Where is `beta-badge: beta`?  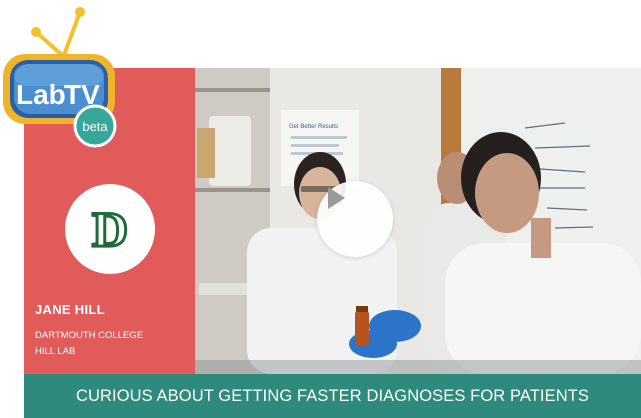 beta-badge: beta is located at coordinates (95, 126).